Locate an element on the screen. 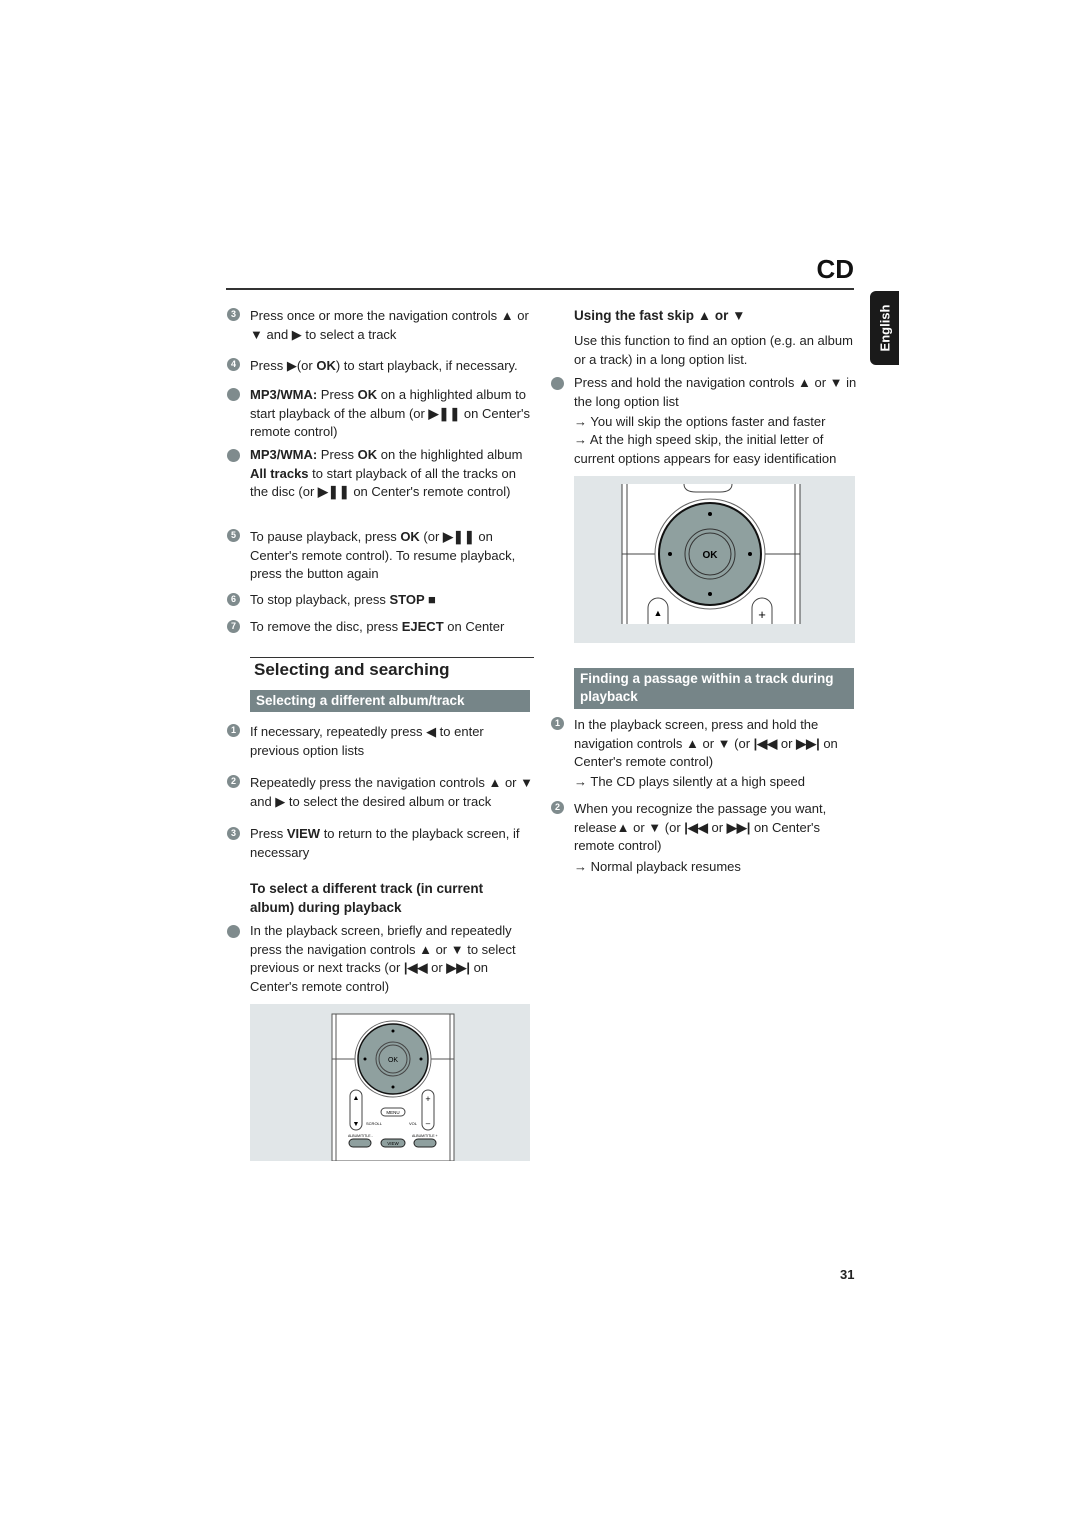 The height and width of the screenshot is (1528, 1080). subsection-title: Selecting a different album/track is located at coordinates (390, 701).